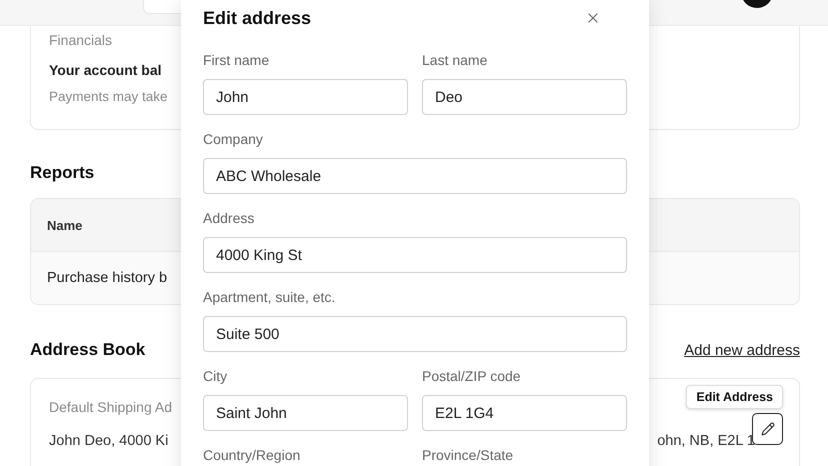 The width and height of the screenshot is (828, 466). Describe the element at coordinates (62, 173) in the screenshot. I see `section-heading: Reports` at that location.